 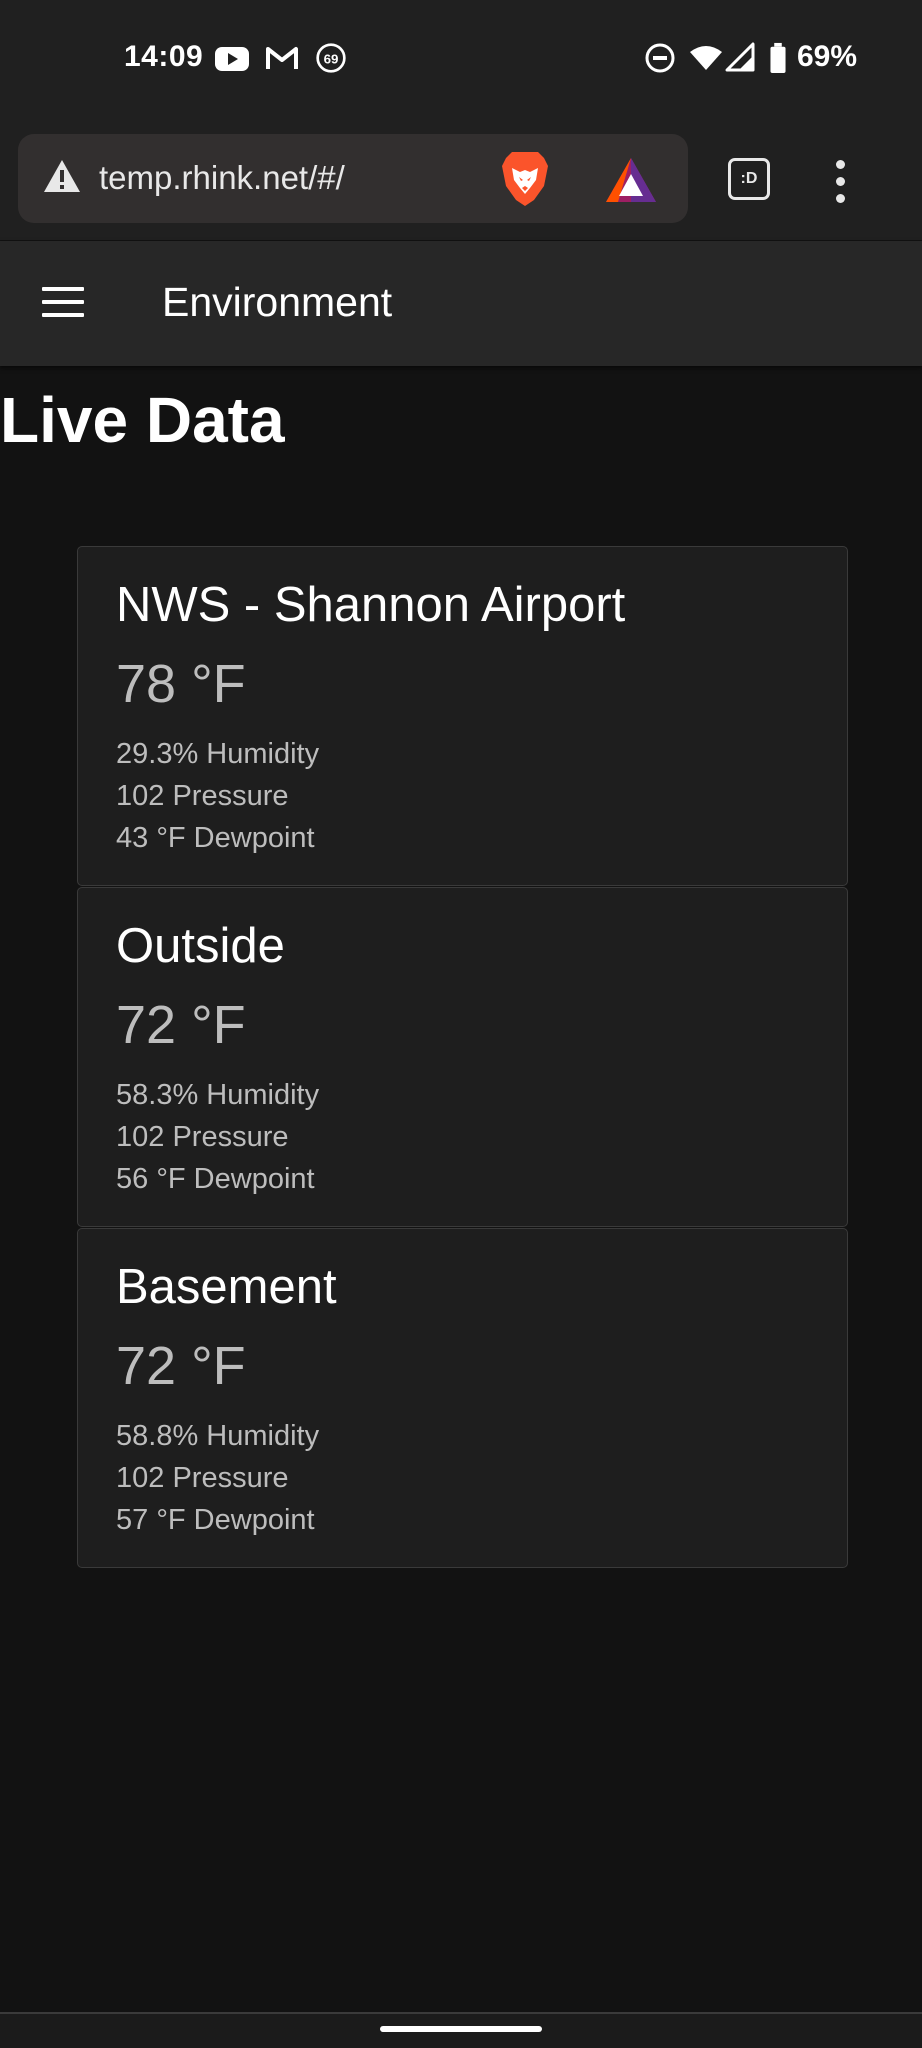 What do you see at coordinates (749, 179) in the screenshot?
I see `tabs-button: :D` at bounding box center [749, 179].